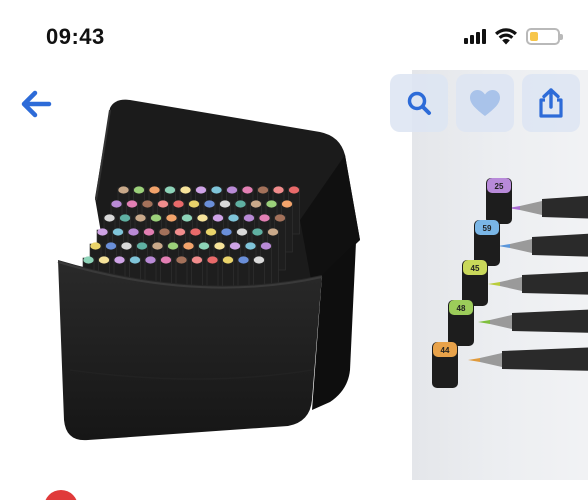  Describe the element at coordinates (487, 228) in the screenshot. I see `marker-cap-label: 59` at that location.